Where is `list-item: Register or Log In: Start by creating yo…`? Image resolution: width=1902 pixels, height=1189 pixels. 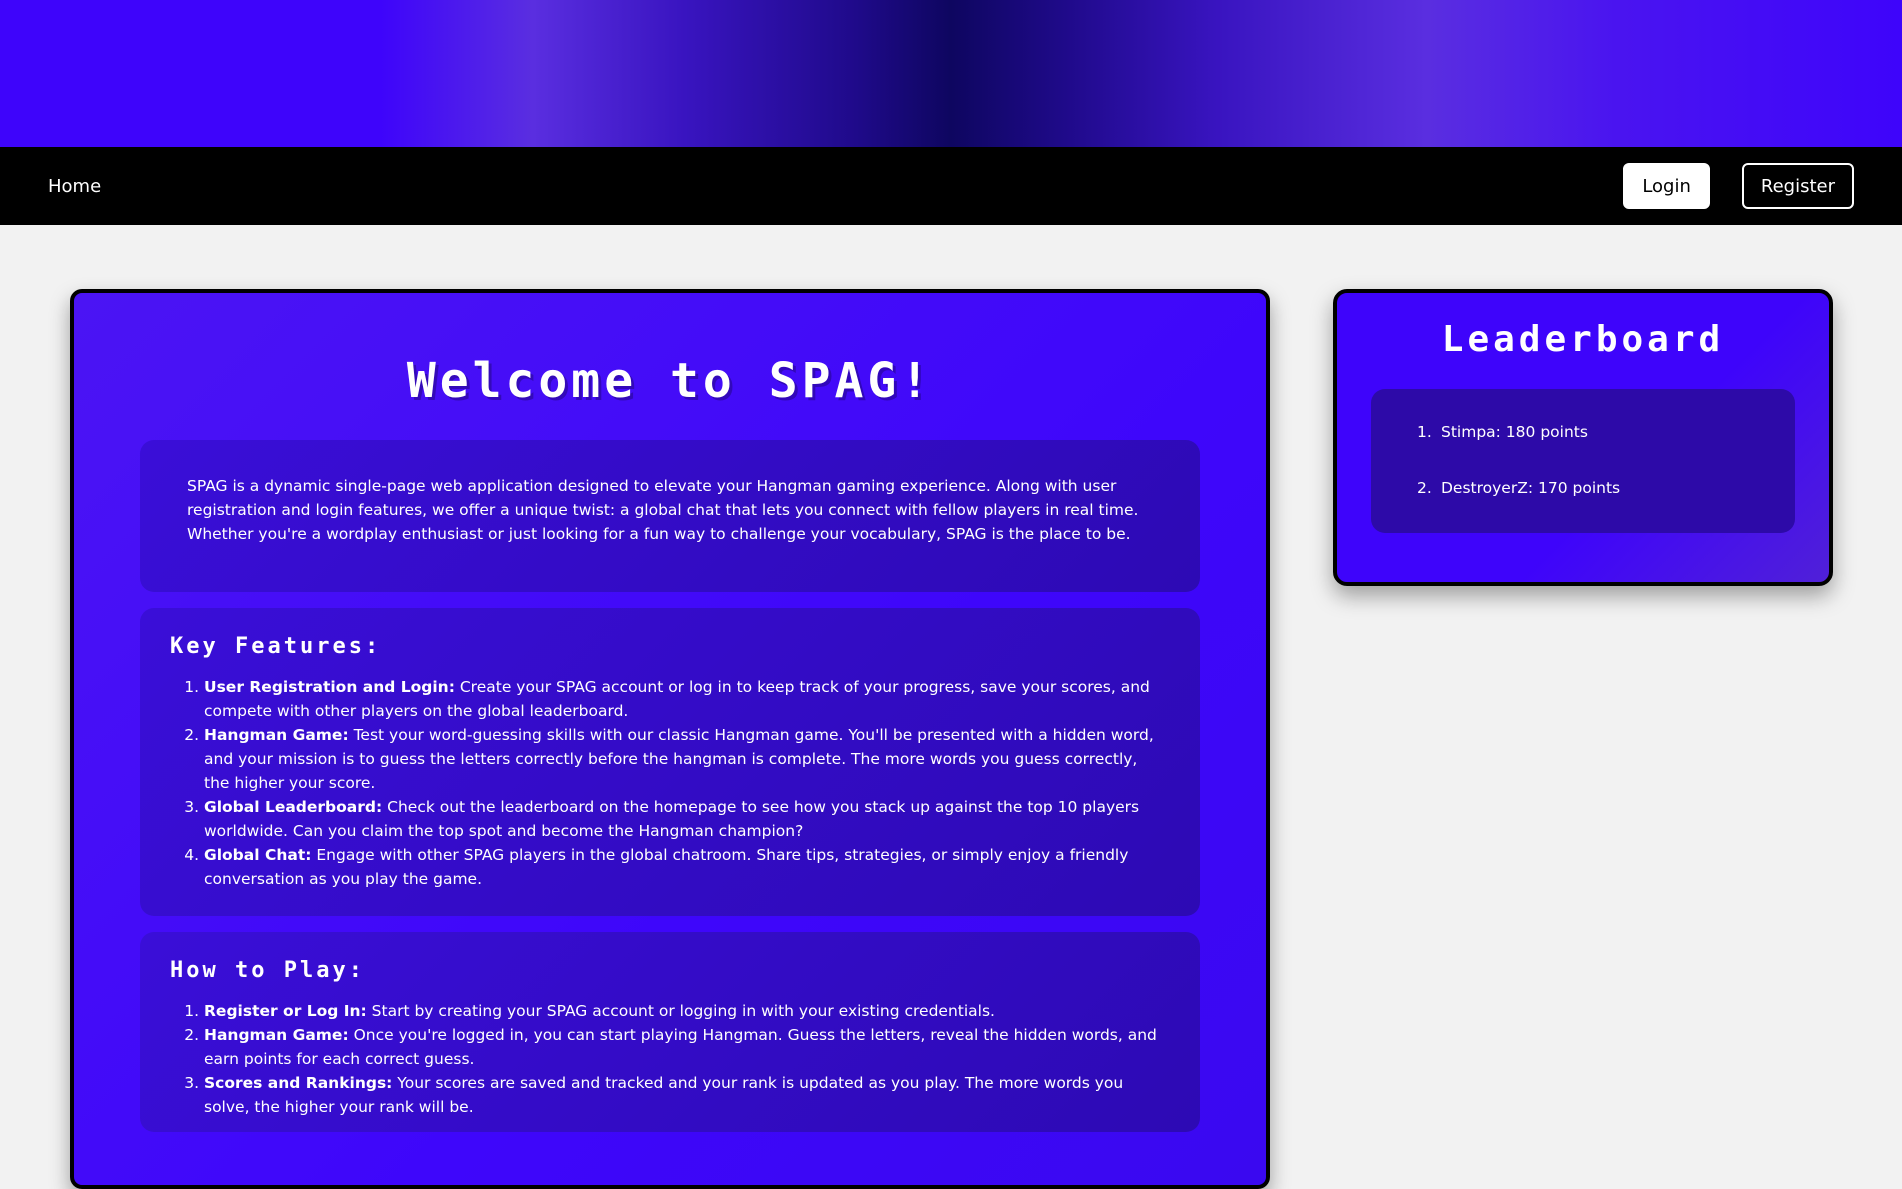
list-item: Register or Log In: Start by creating yo… is located at coordinates (682, 1011).